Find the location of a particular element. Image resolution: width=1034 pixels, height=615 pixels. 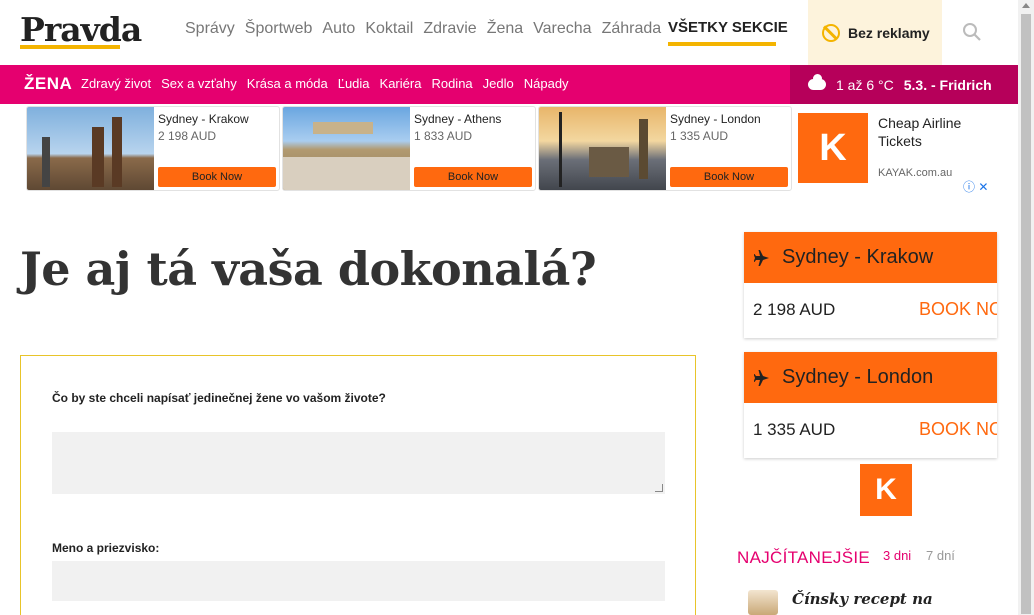

athens-image is located at coordinates (346, 148).